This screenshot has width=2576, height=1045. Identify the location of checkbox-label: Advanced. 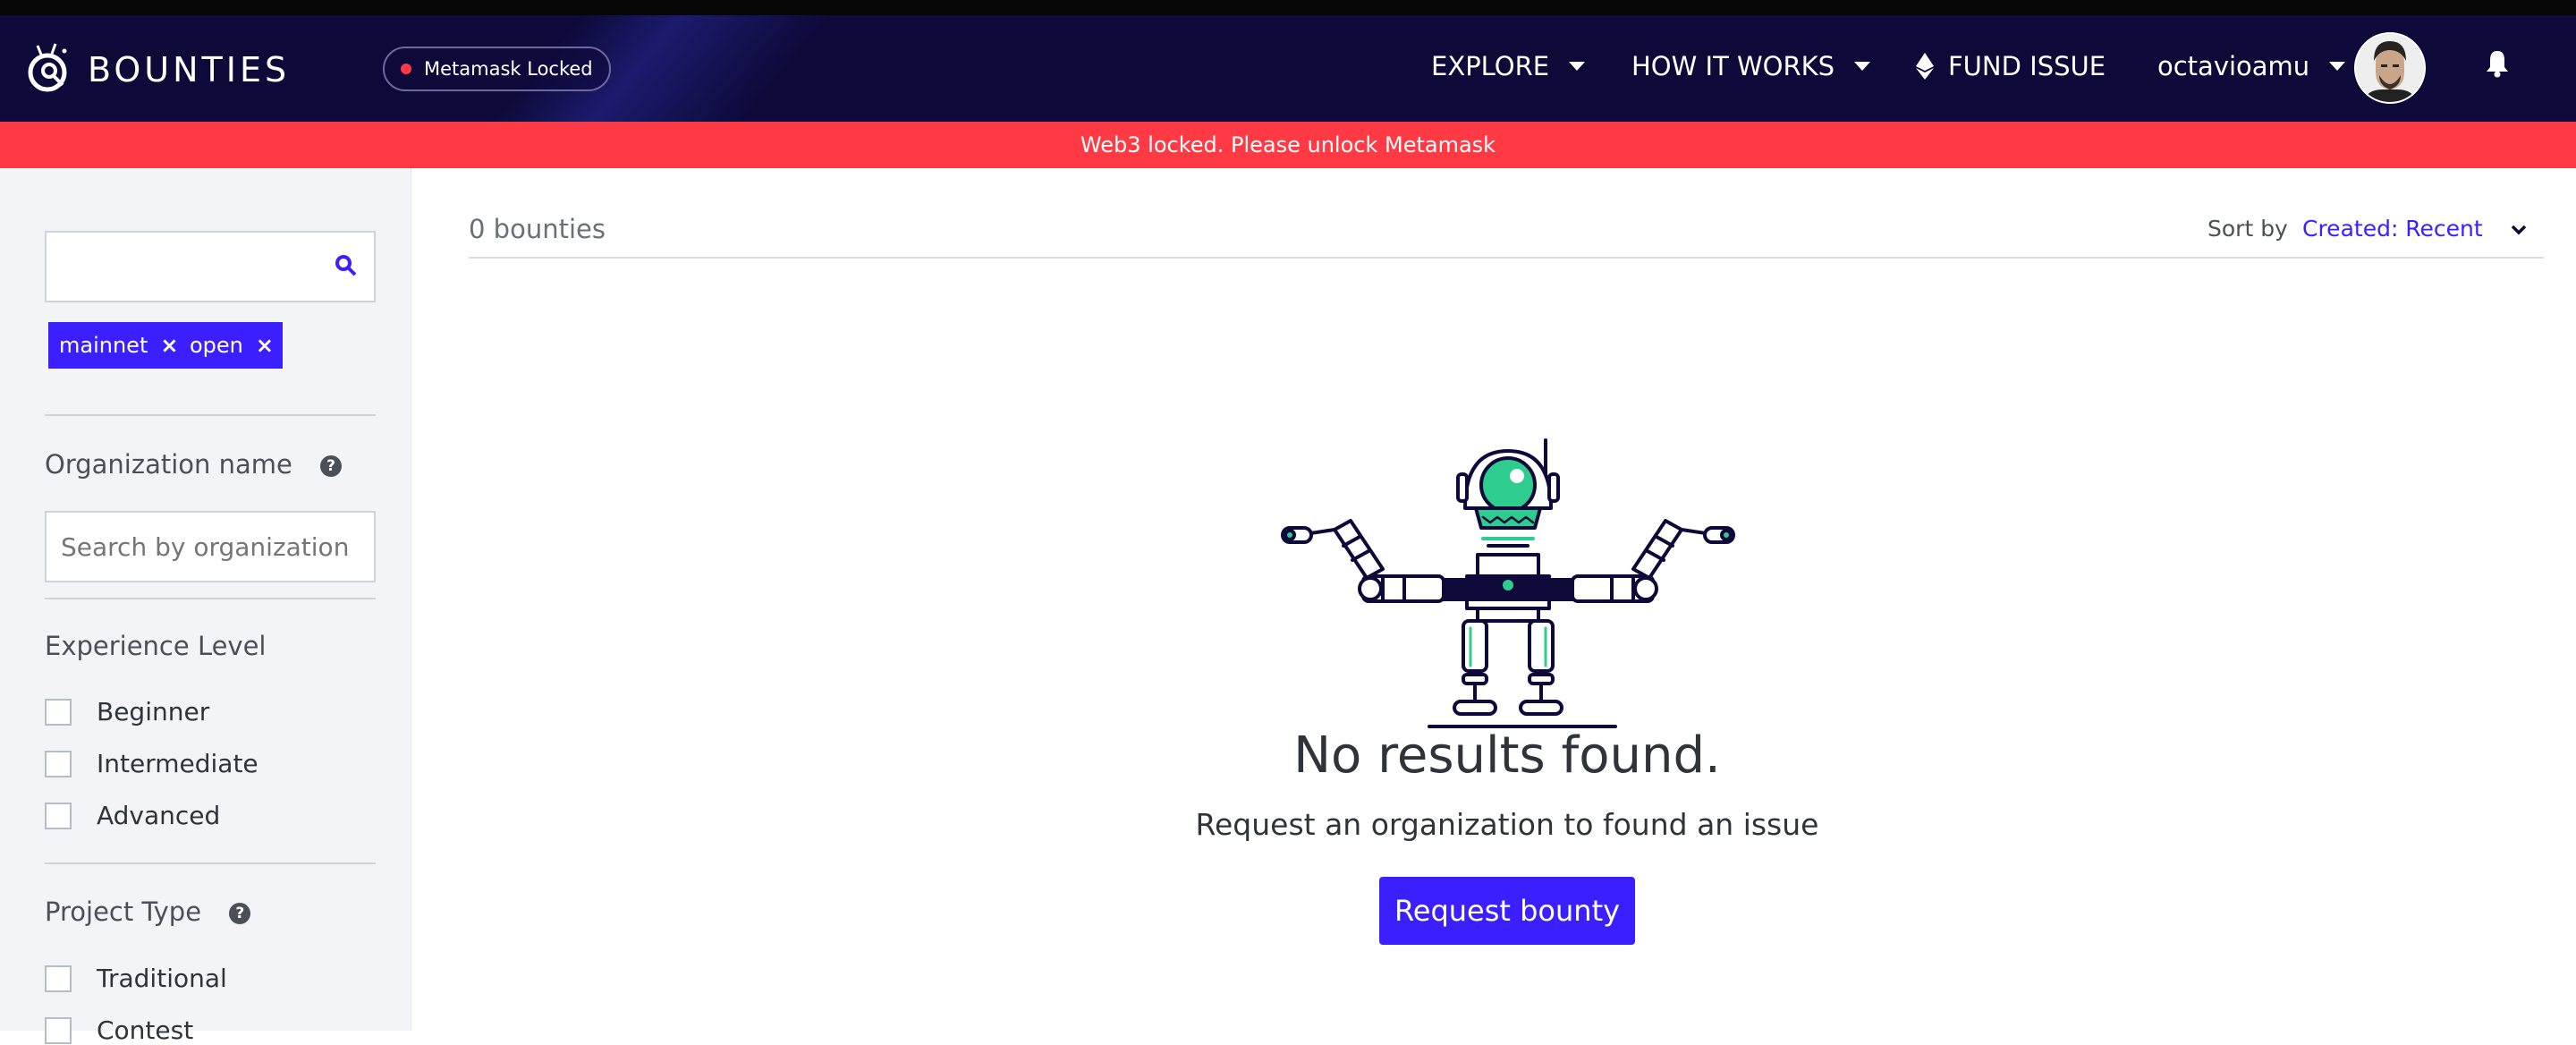
(159, 815).